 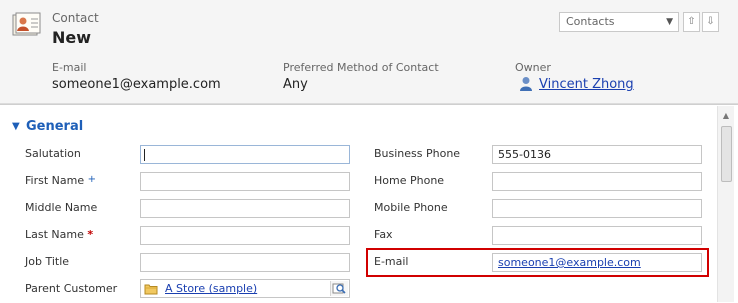 What do you see at coordinates (526, 84) in the screenshot?
I see `user-icon` at bounding box center [526, 84].